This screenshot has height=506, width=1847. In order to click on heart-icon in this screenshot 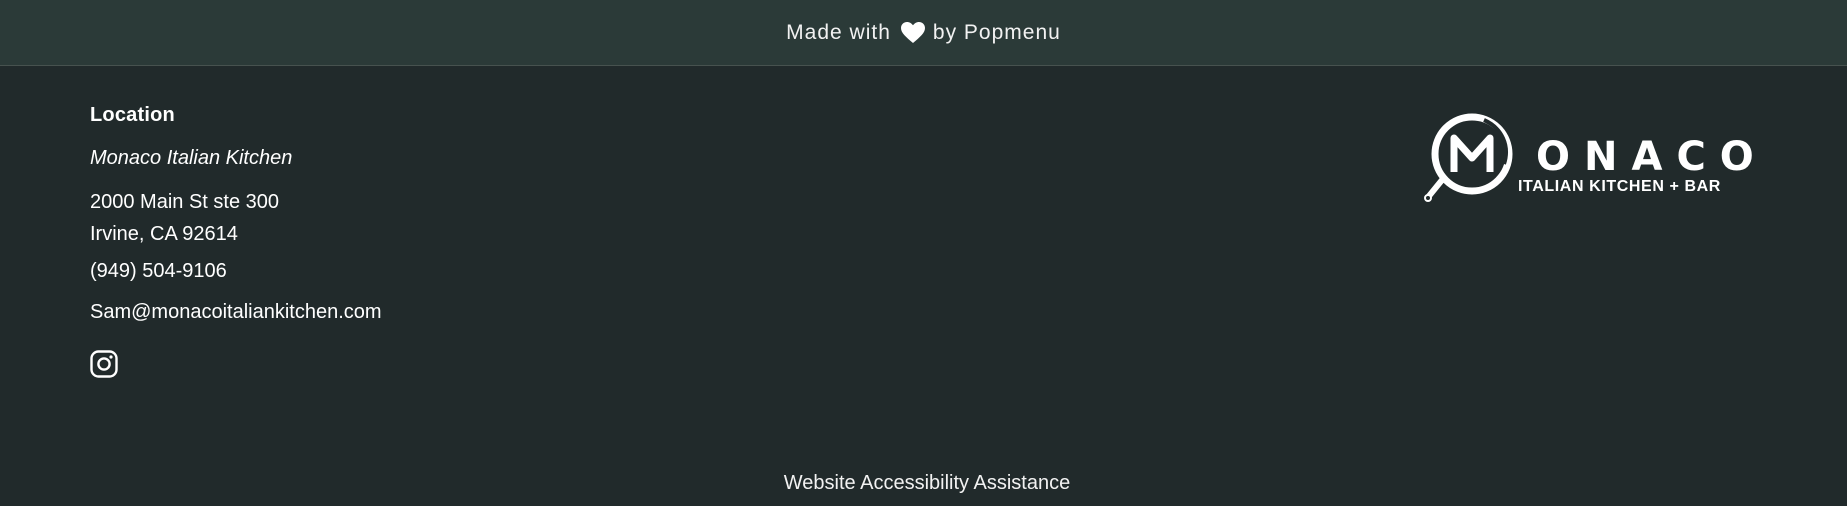, I will do `click(912, 32)`.